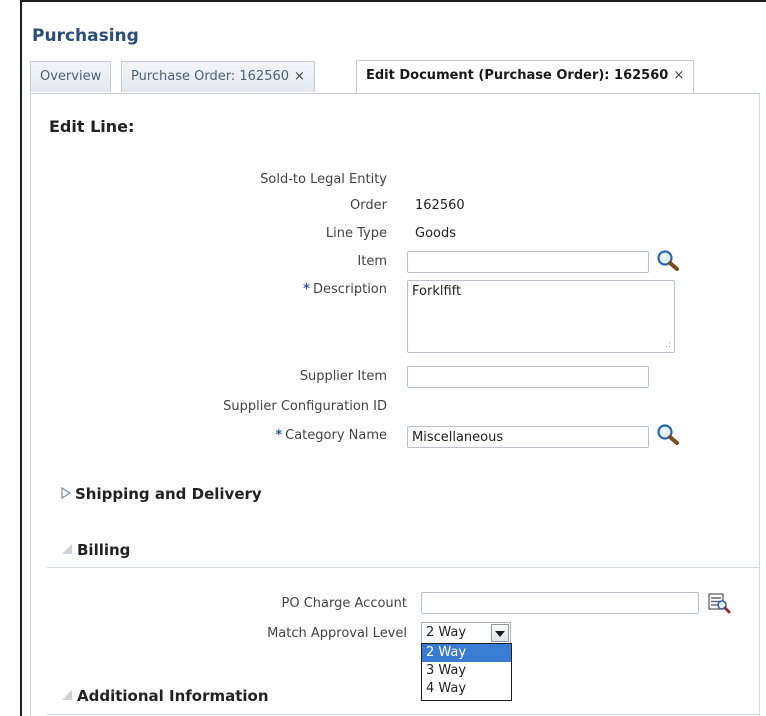 The image size is (766, 716). I want to click on additional-information-header: Additional Information, so click(165, 696).